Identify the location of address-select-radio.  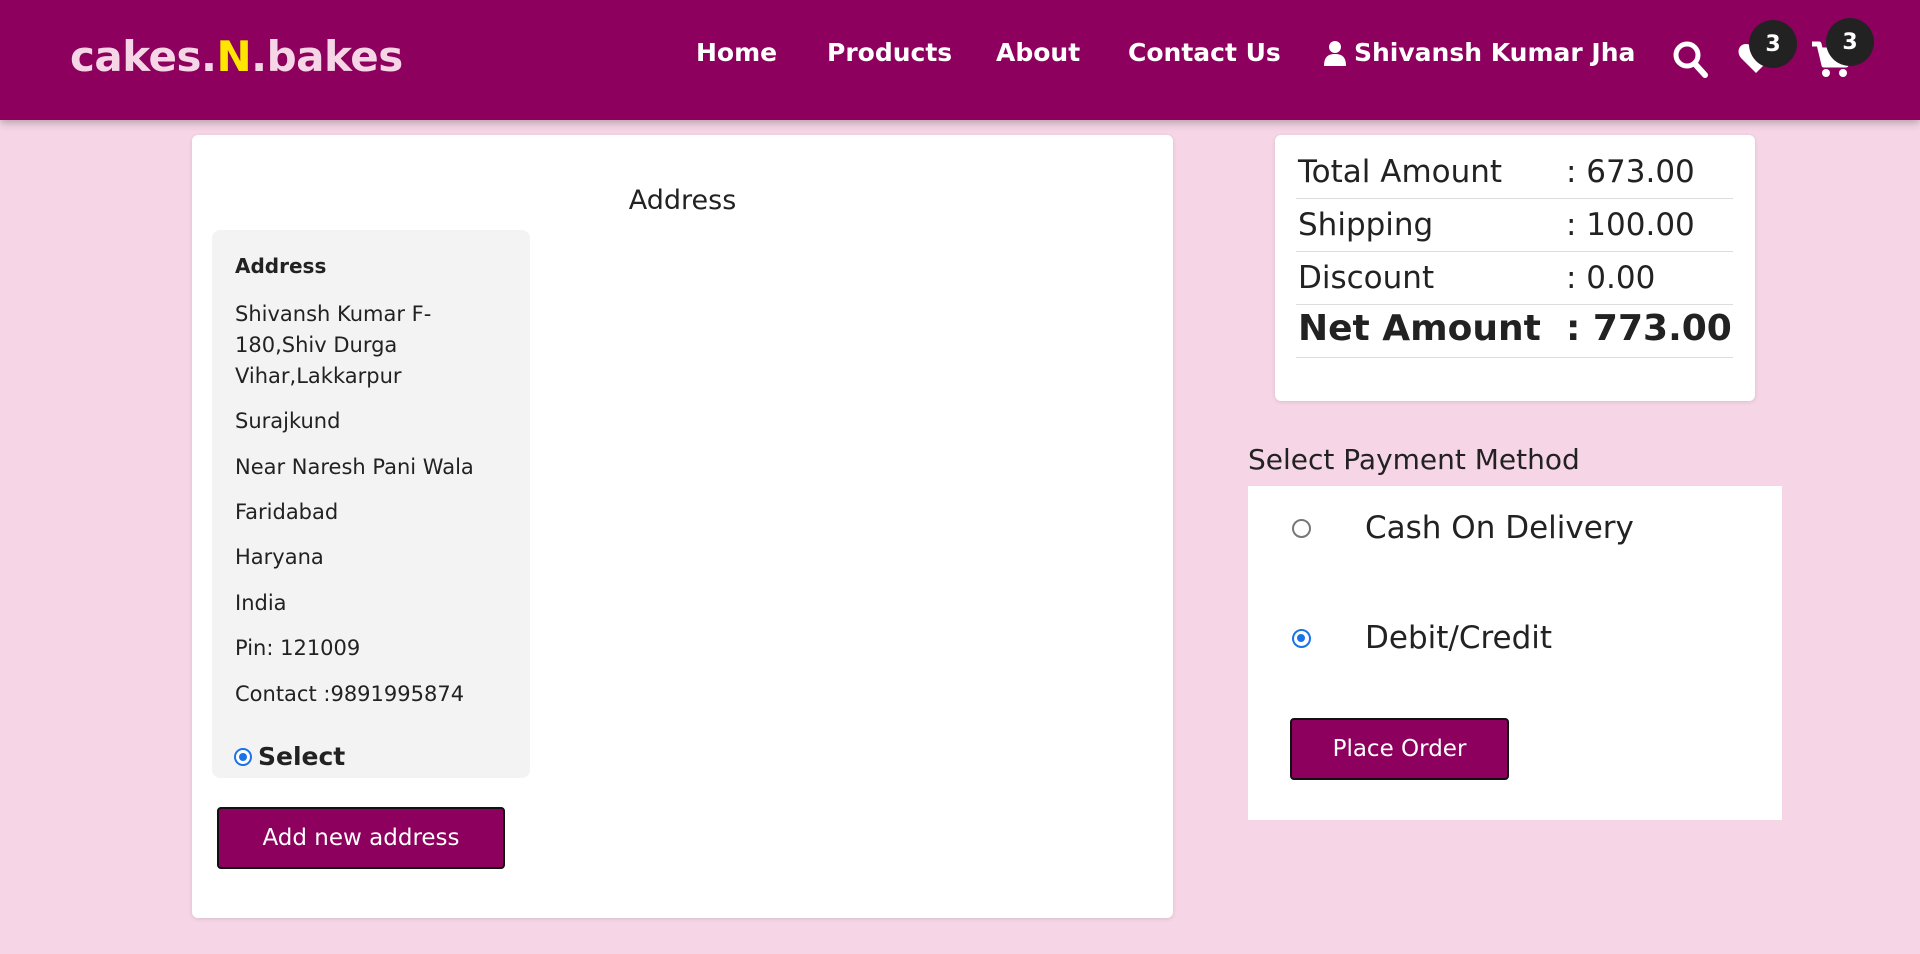
(243, 756).